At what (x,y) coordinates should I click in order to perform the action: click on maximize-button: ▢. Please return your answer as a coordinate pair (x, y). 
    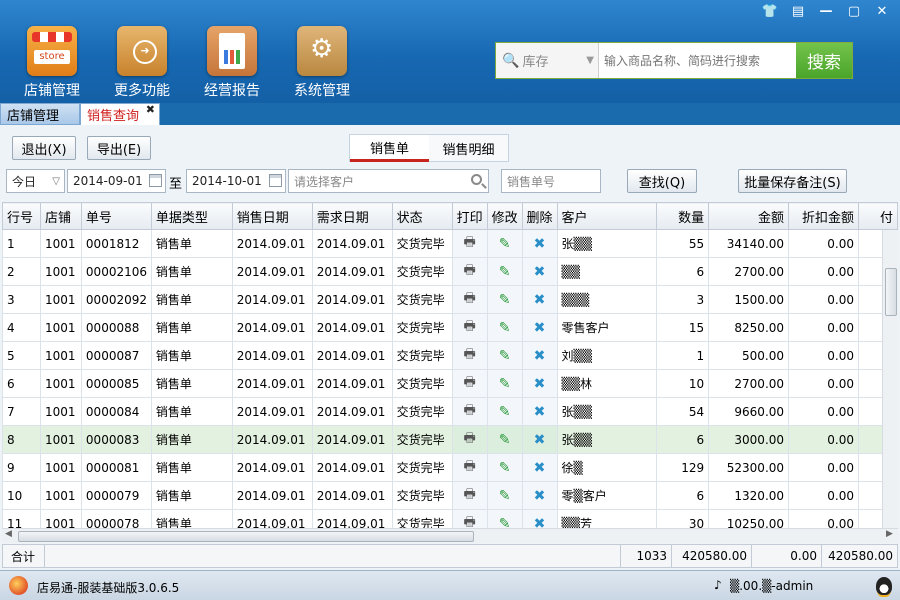
    Looking at the image, I should click on (854, 11).